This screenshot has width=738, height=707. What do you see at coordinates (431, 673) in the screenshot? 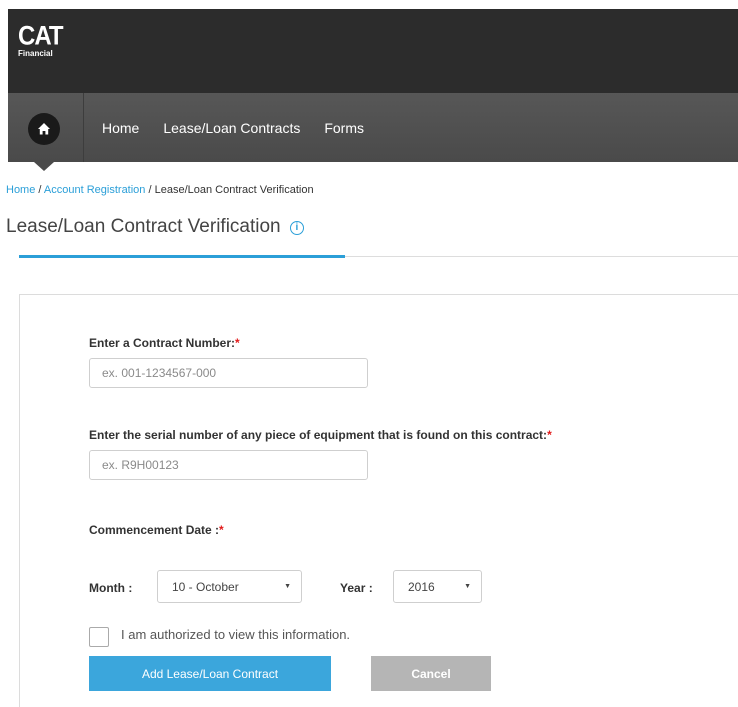
I see `cancel-button: Cancel` at bounding box center [431, 673].